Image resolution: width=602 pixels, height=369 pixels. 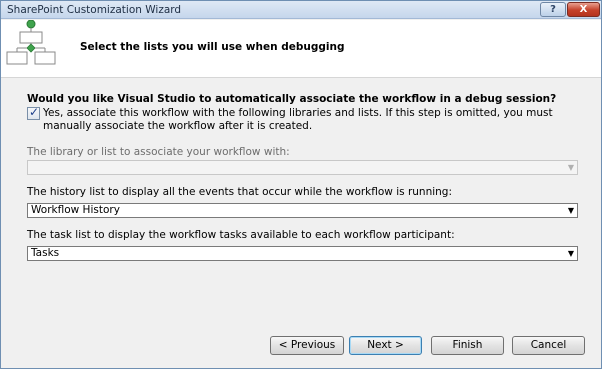 What do you see at coordinates (75, 210) in the screenshot?
I see `history-list-value: Workflow History` at bounding box center [75, 210].